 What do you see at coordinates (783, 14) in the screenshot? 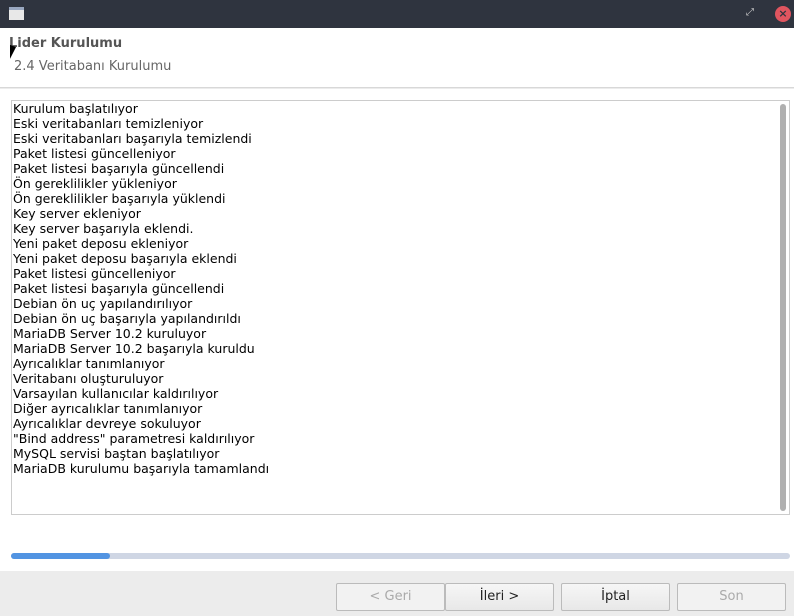
I see `close-icon: ×` at bounding box center [783, 14].